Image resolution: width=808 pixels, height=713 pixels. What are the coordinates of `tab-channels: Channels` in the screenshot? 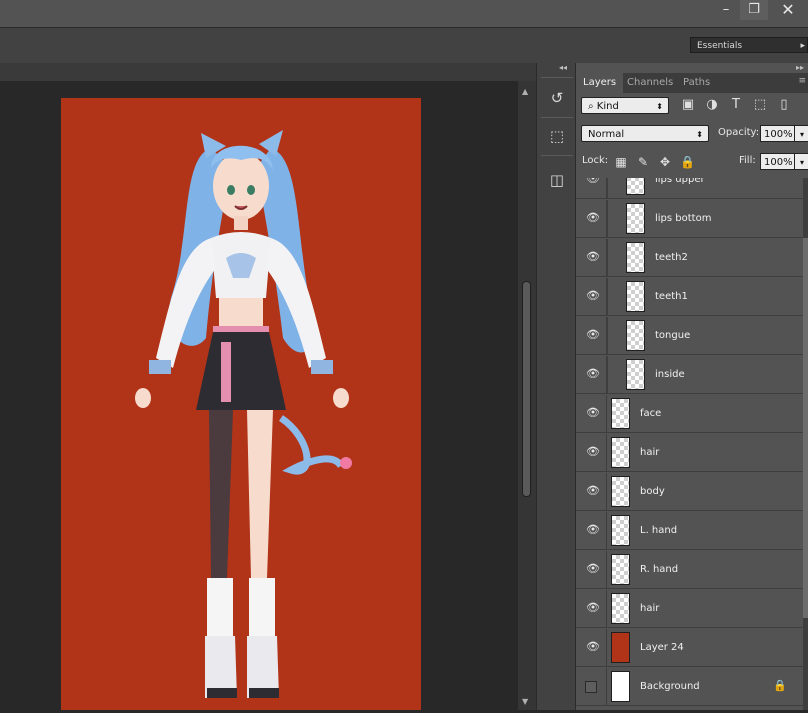 It's located at (650, 83).